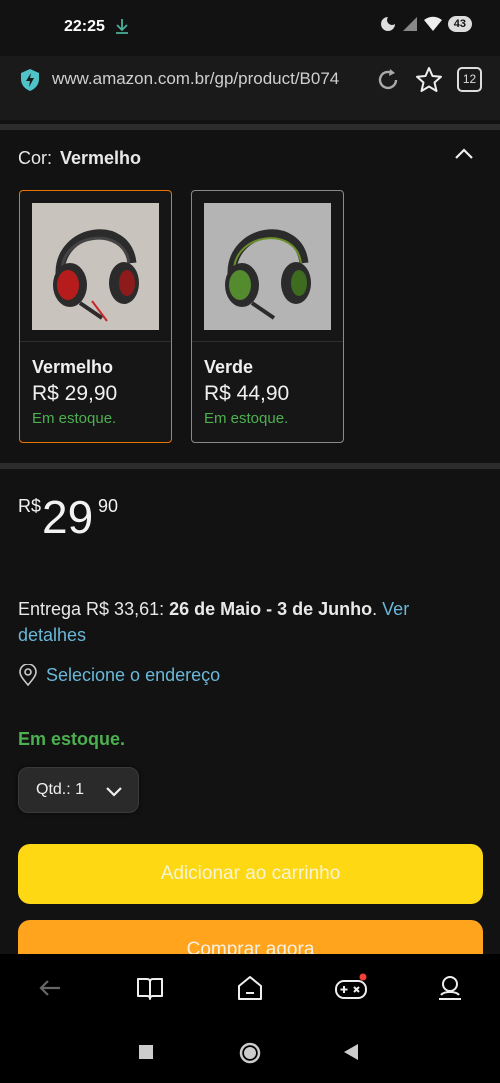 The width and height of the screenshot is (500, 1083). What do you see at coordinates (133, 675) in the screenshot?
I see `select-address-text: Selecione o endereço` at bounding box center [133, 675].